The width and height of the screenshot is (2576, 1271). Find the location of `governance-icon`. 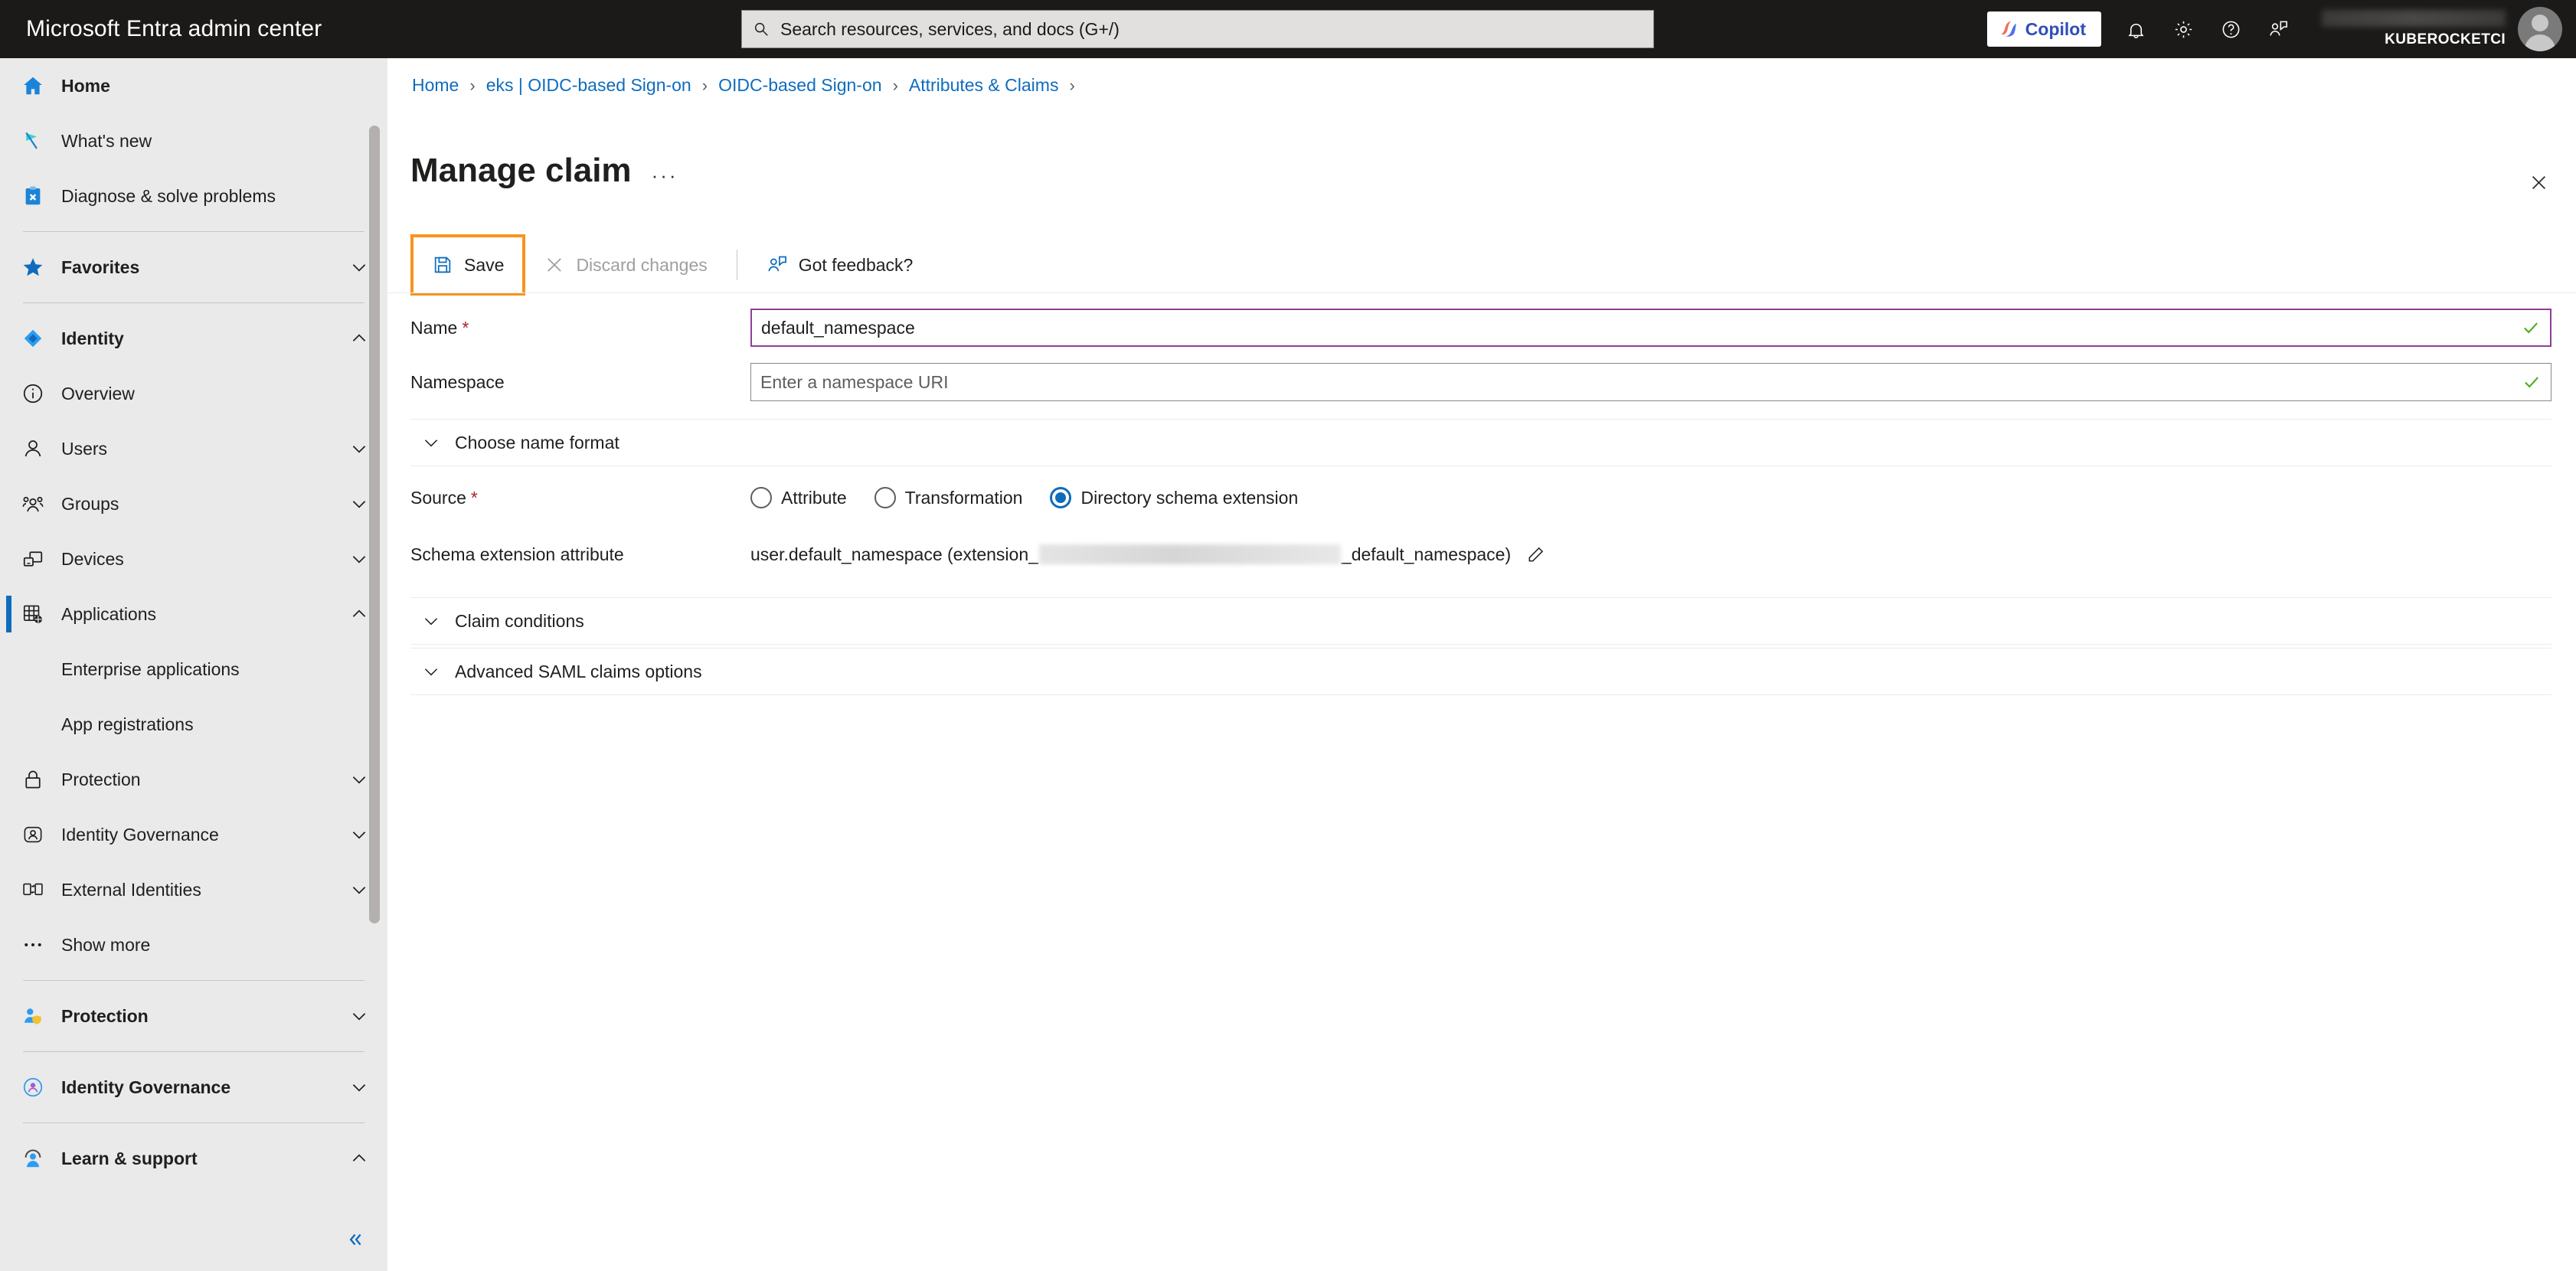

governance-icon is located at coordinates (32, 835).